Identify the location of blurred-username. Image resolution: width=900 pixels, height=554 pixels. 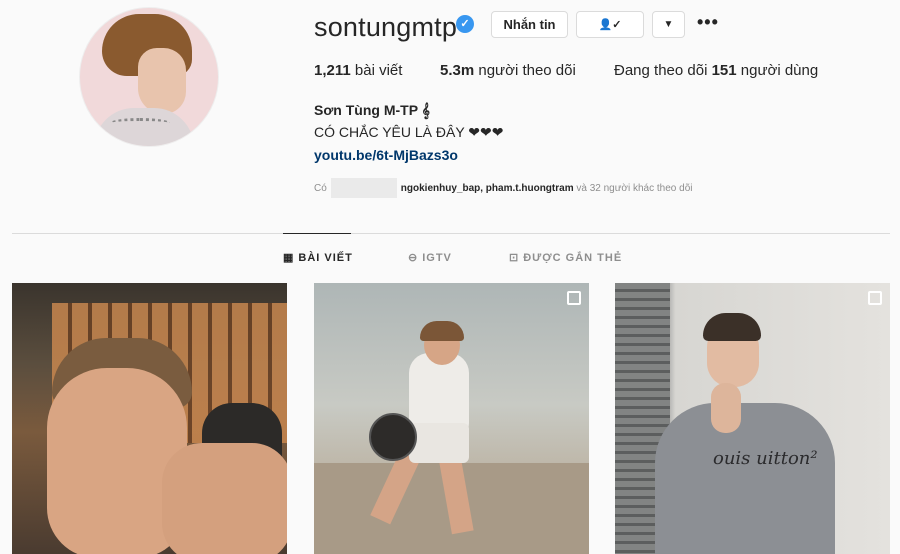
(363, 188).